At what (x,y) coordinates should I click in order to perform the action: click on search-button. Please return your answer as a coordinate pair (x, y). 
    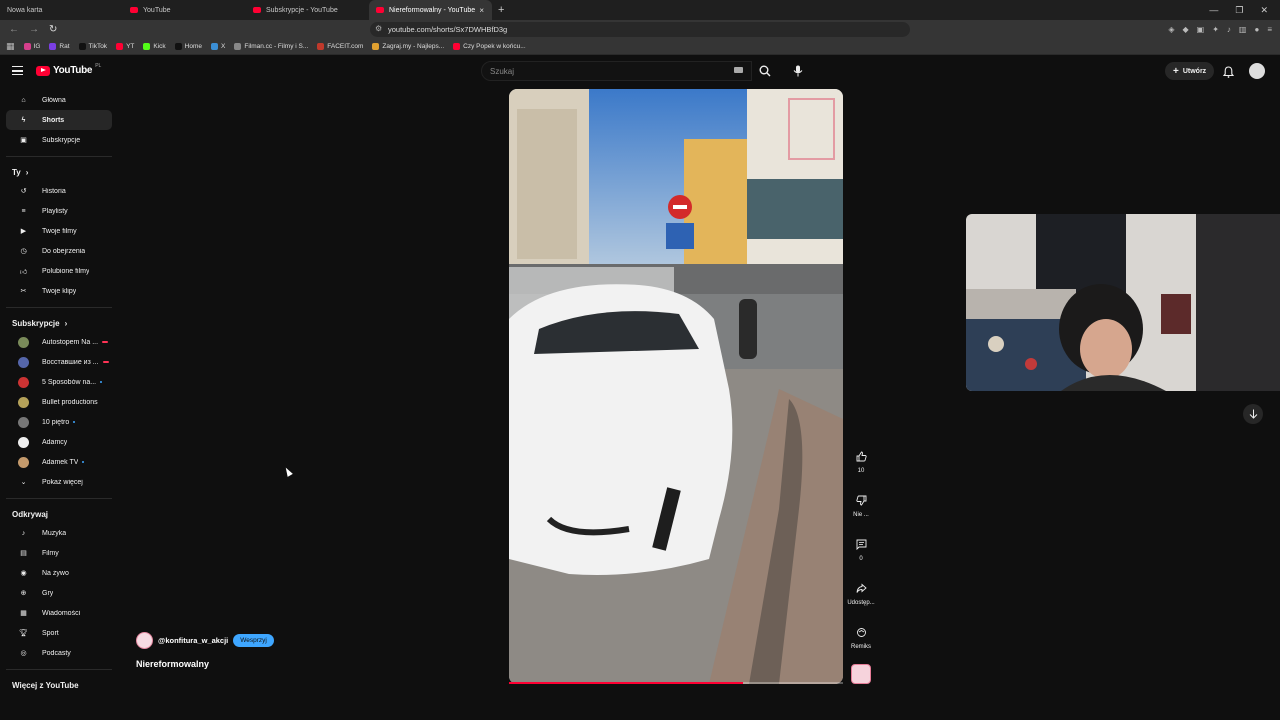
    Looking at the image, I should click on (765, 71).